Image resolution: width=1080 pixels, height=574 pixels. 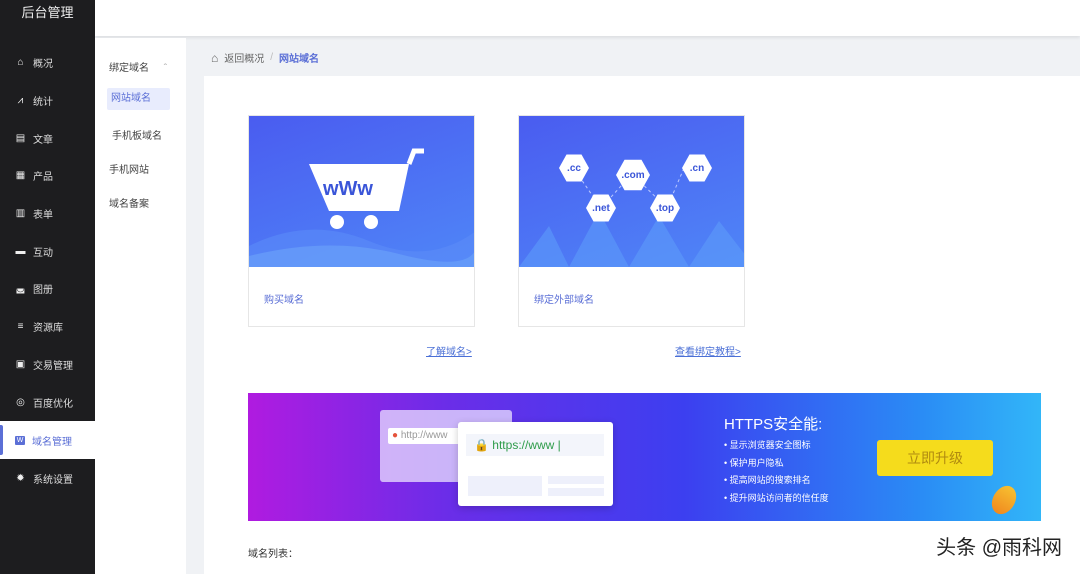 What do you see at coordinates (773, 424) in the screenshot?
I see `banner-title: HTTPS安全能:` at bounding box center [773, 424].